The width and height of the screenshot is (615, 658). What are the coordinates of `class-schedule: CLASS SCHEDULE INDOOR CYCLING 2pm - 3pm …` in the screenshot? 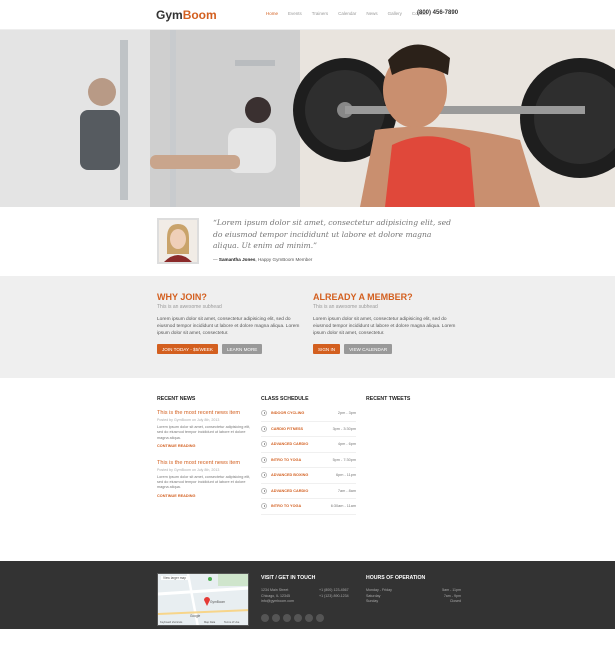 It's located at (308, 455).